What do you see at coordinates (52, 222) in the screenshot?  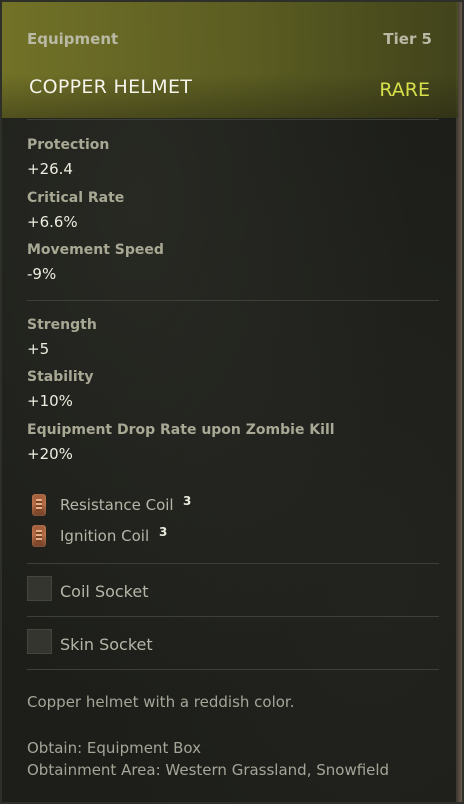 I see `stat-value-critical-rate: +6.6%` at bounding box center [52, 222].